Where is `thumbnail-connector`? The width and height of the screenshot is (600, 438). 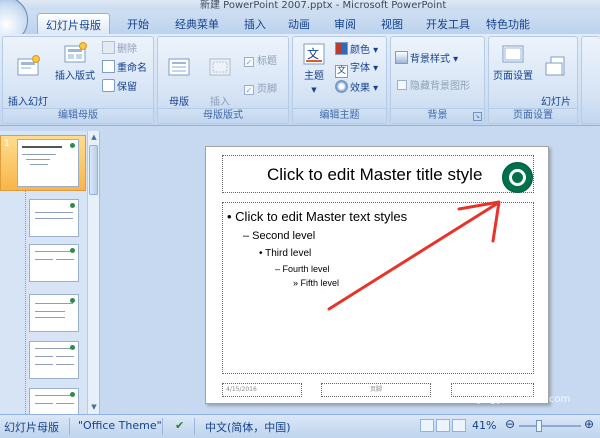 thumbnail-connector is located at coordinates (25, 302).